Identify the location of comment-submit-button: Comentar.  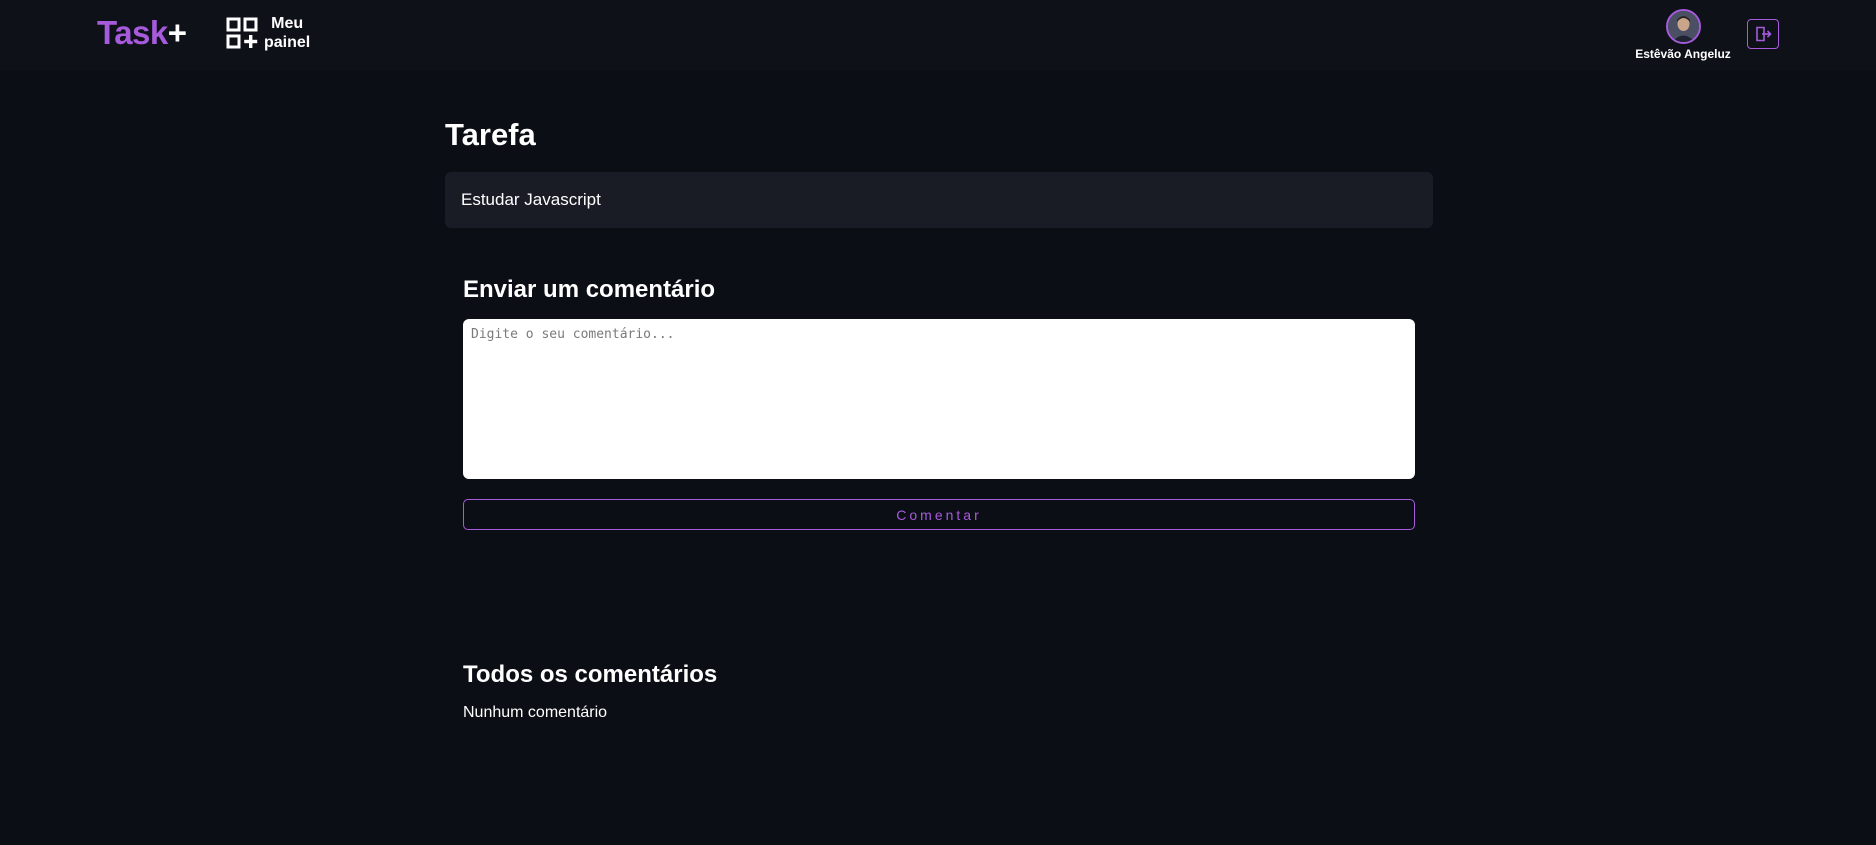
(939, 514).